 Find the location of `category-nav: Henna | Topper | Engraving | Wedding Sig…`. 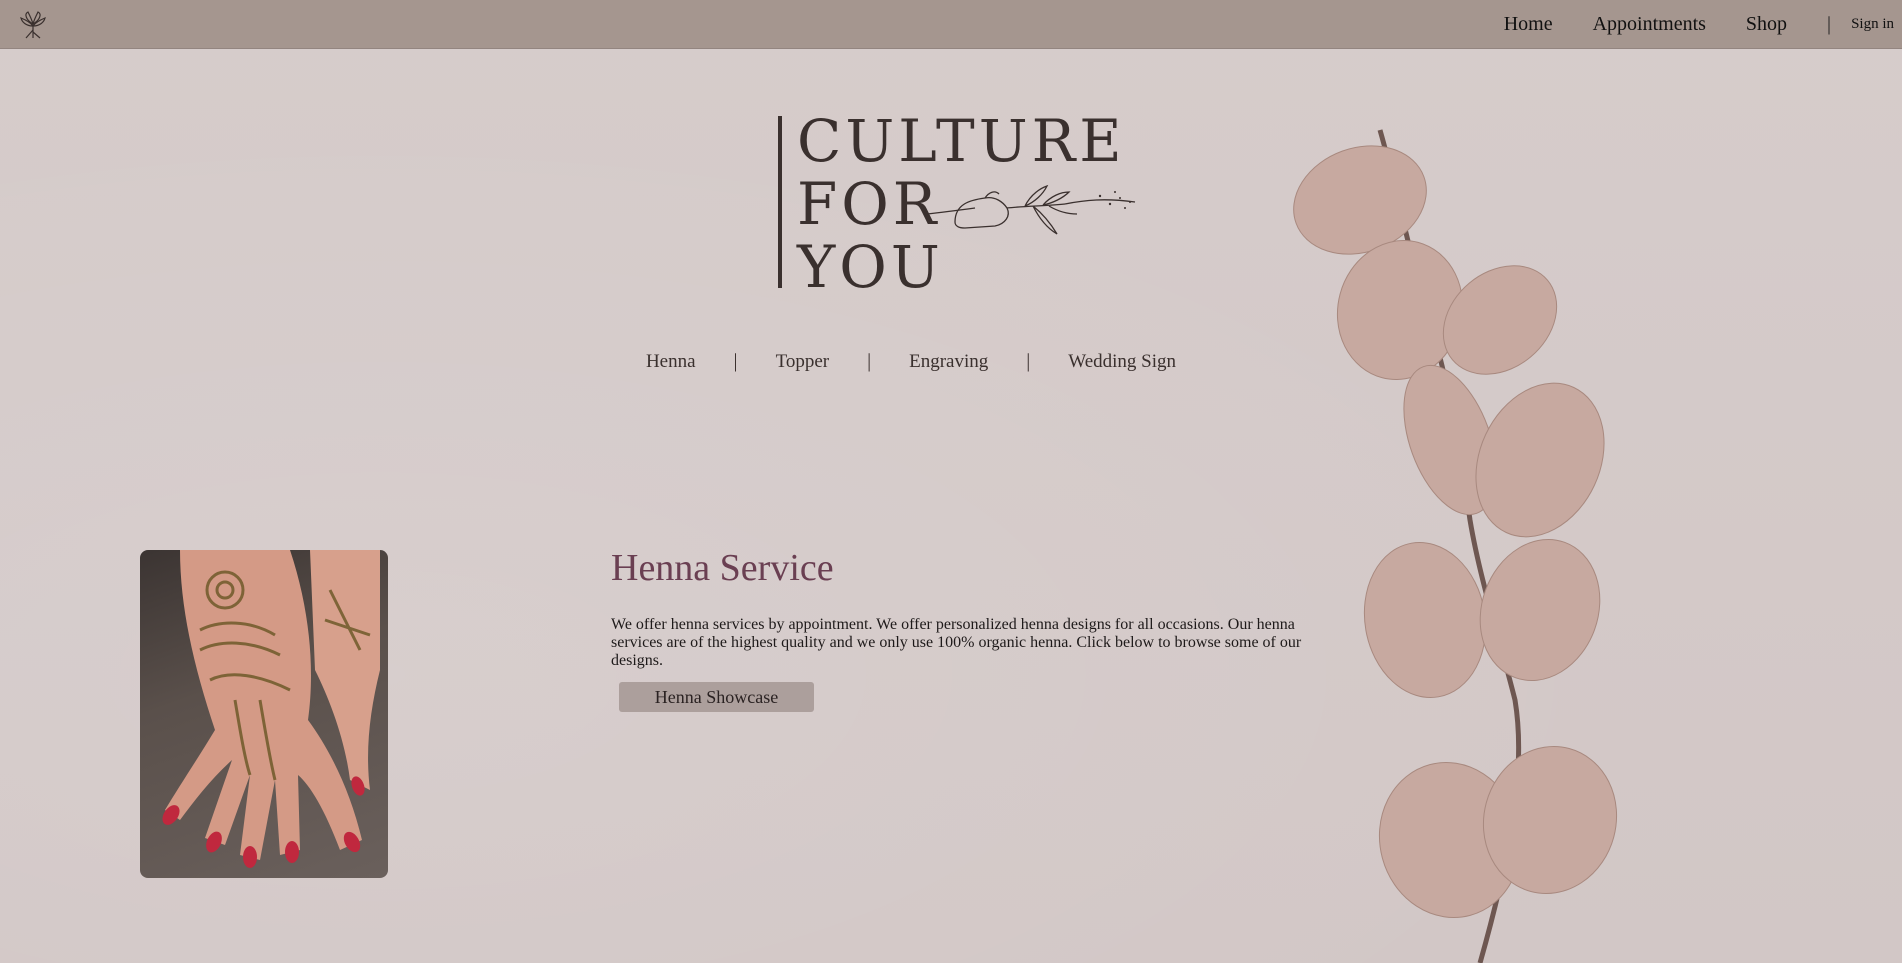

category-nav: Henna | Topper | Engraving | Wedding Sig… is located at coordinates (951, 361).